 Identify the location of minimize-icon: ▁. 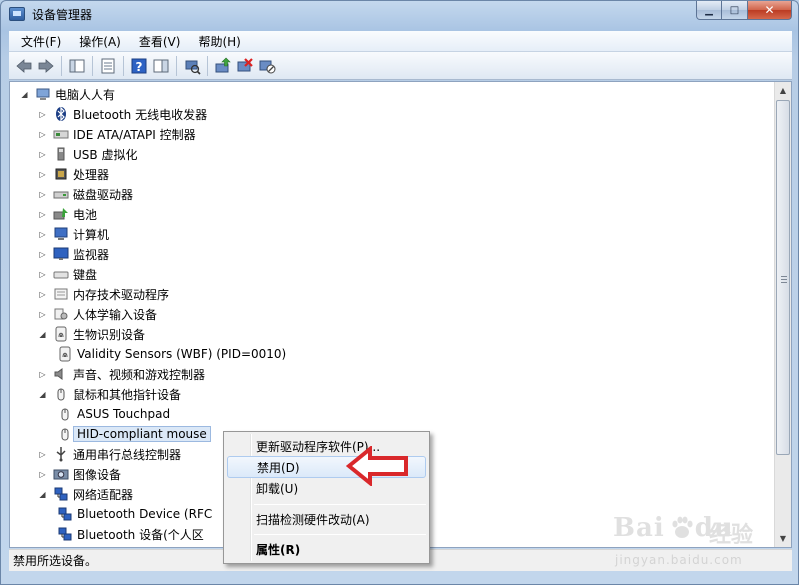
(709, 10).